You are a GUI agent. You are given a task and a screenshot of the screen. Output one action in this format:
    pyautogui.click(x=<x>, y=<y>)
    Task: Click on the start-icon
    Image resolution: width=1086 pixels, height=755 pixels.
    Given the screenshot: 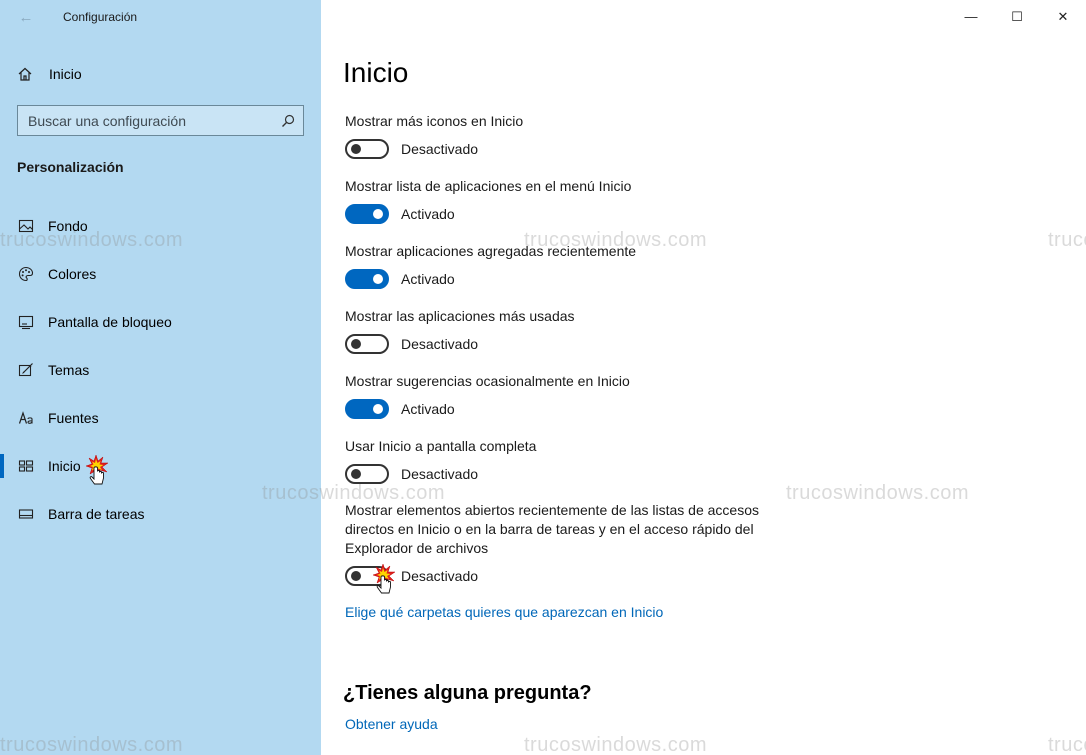 What is the action you would take?
    pyautogui.click(x=26, y=466)
    